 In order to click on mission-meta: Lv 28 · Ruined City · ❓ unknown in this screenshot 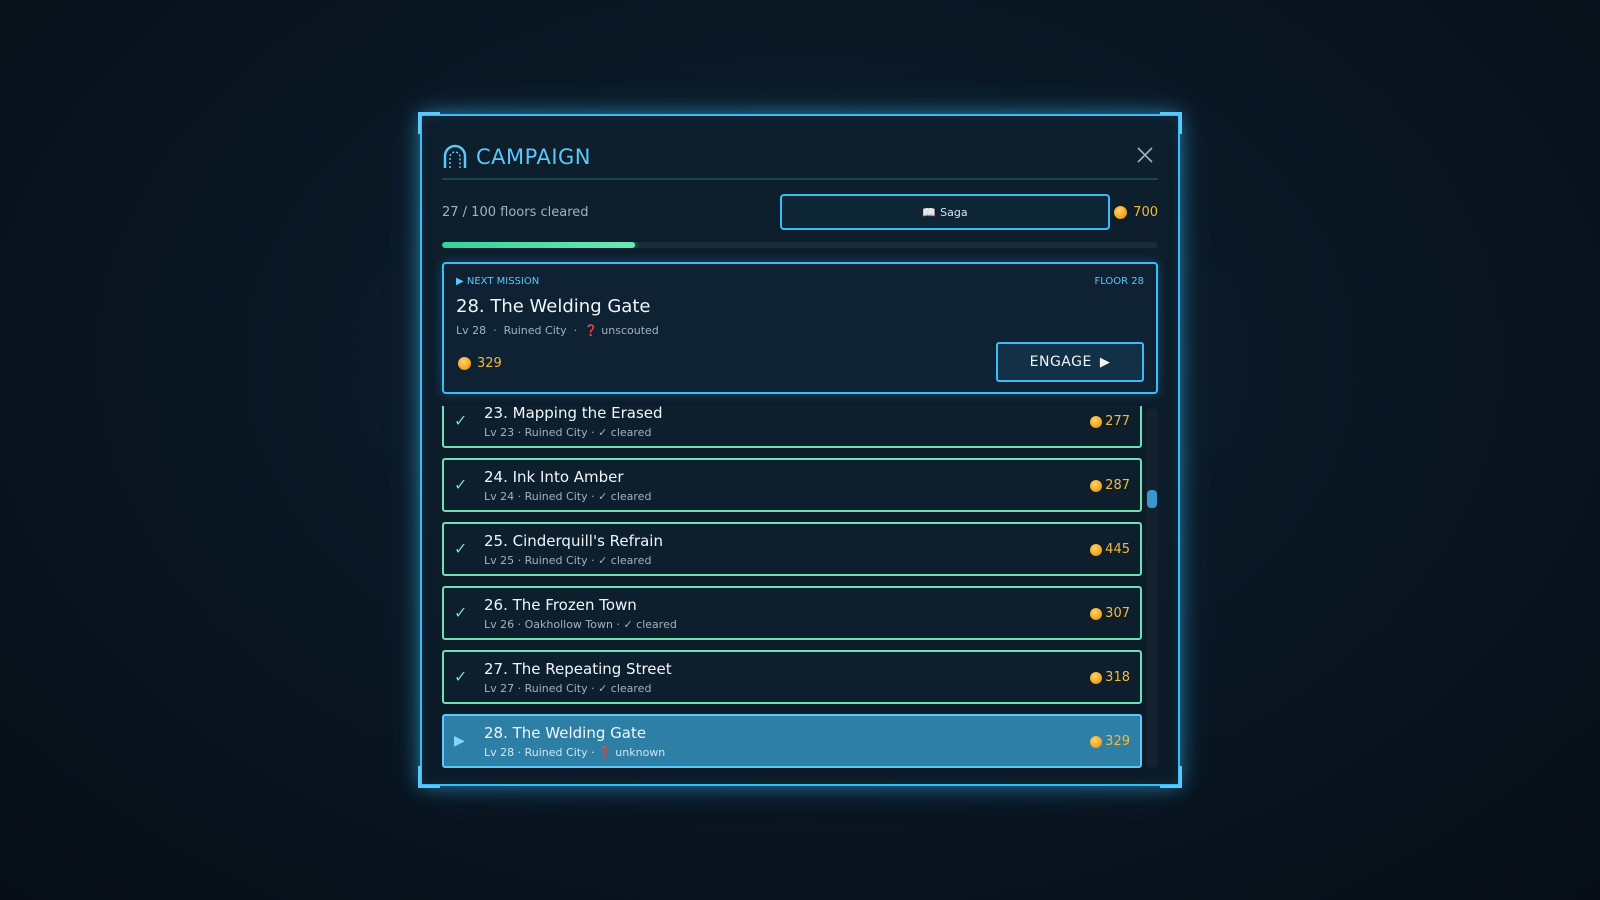, I will do `click(574, 752)`.